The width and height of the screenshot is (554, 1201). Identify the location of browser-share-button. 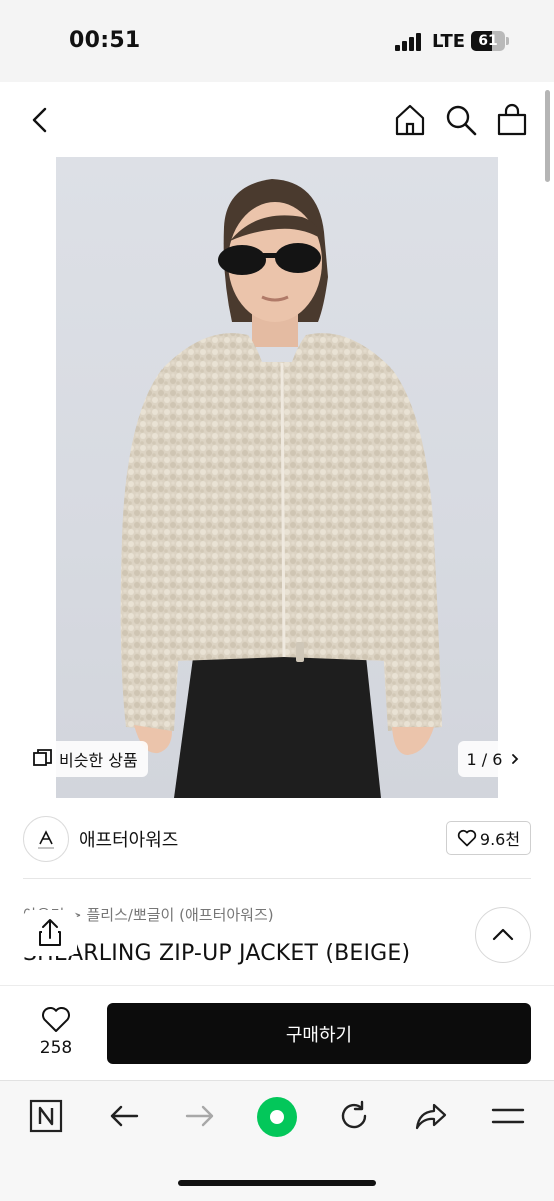
(431, 1116).